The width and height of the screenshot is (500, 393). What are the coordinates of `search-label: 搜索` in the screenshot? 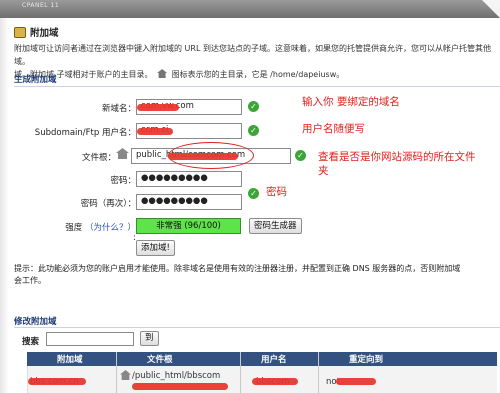 It's located at (31, 342).